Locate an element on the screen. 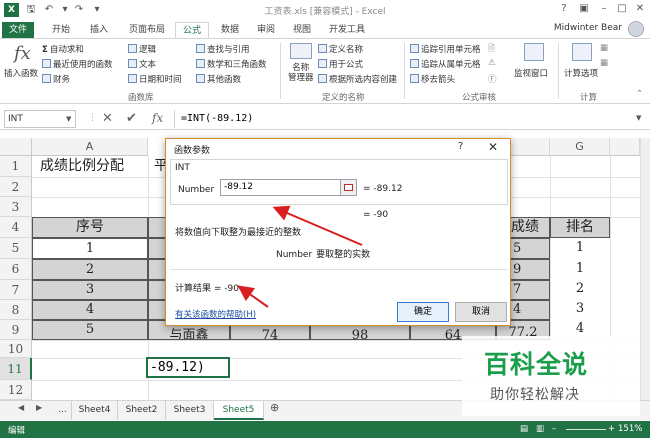 Image resolution: width=650 pixels, height=438 pixels. cell-rank-4: 3 is located at coordinates (580, 310).